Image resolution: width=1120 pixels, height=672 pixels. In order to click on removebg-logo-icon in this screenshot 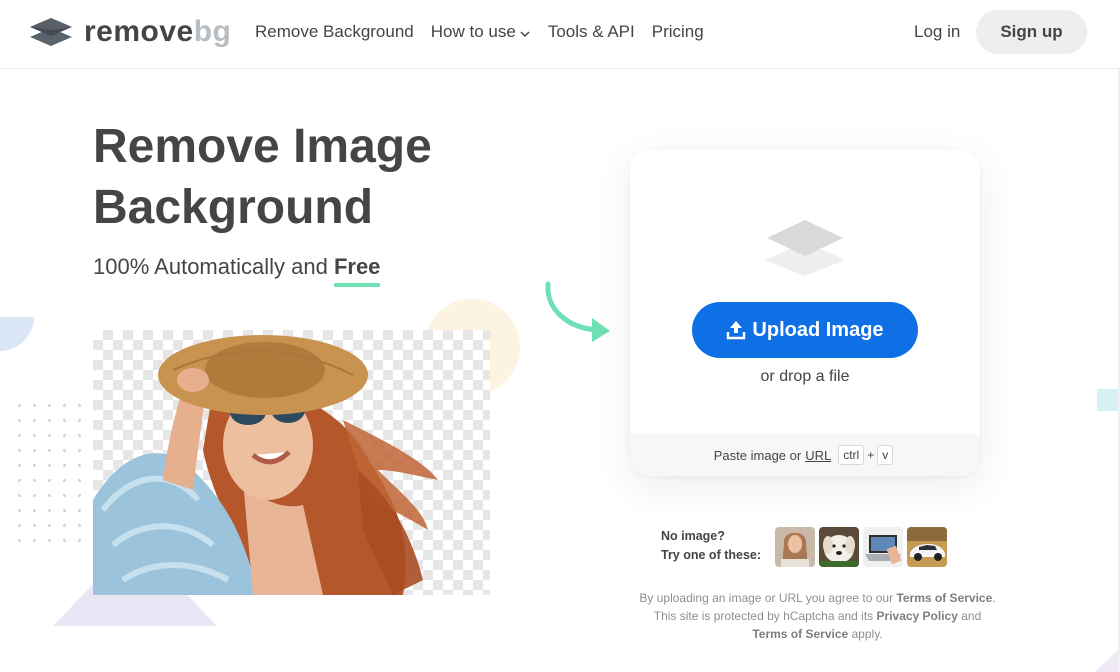, I will do `click(51, 32)`.